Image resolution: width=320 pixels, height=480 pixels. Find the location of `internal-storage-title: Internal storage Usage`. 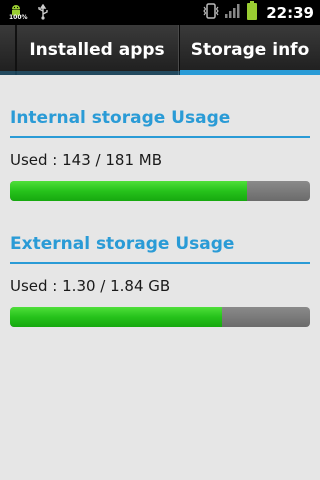

internal-storage-title: Internal storage Usage is located at coordinates (120, 118).